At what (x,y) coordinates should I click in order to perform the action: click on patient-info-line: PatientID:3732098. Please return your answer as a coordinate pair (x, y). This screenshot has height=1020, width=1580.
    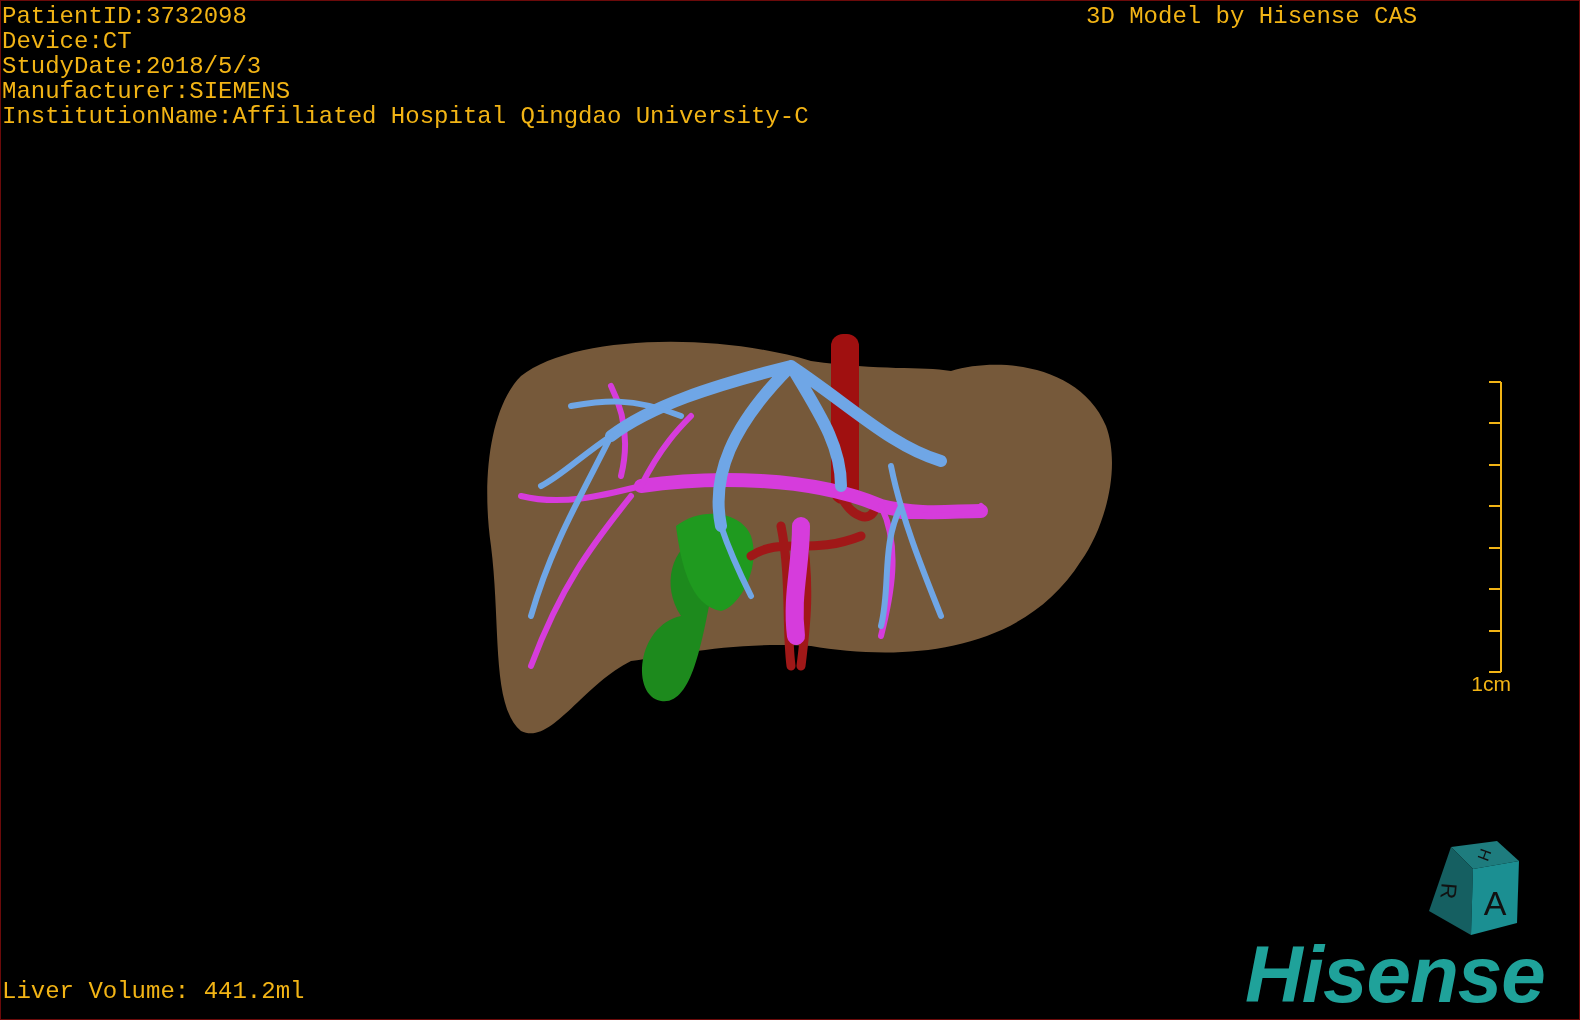
    Looking at the image, I should click on (124, 16).